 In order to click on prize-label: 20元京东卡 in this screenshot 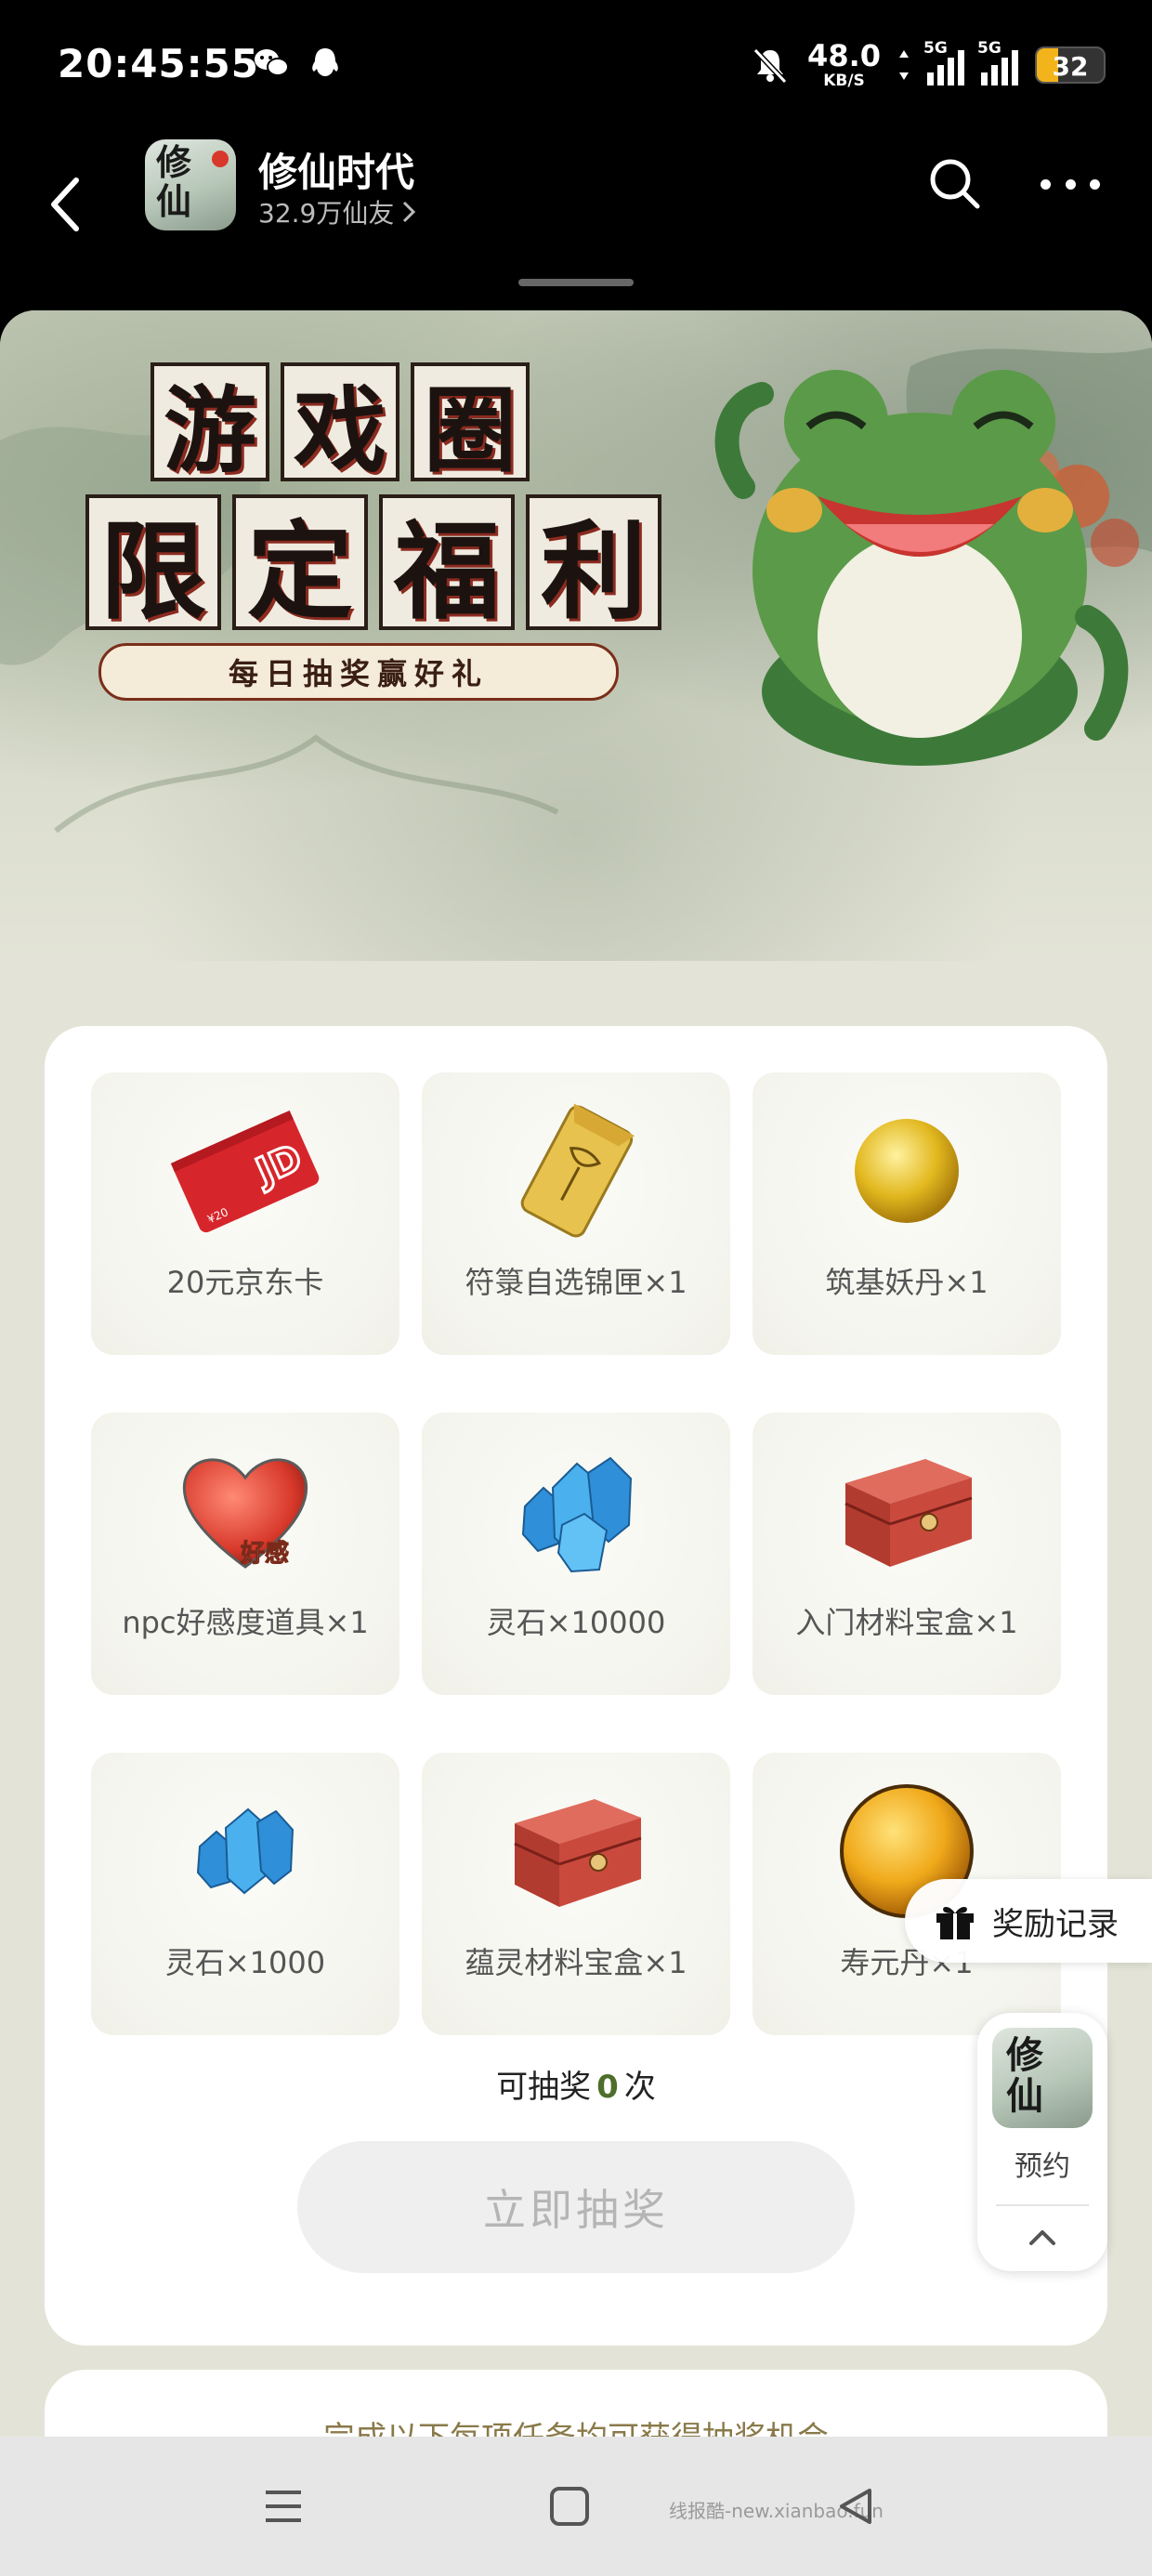, I will do `click(245, 1282)`.